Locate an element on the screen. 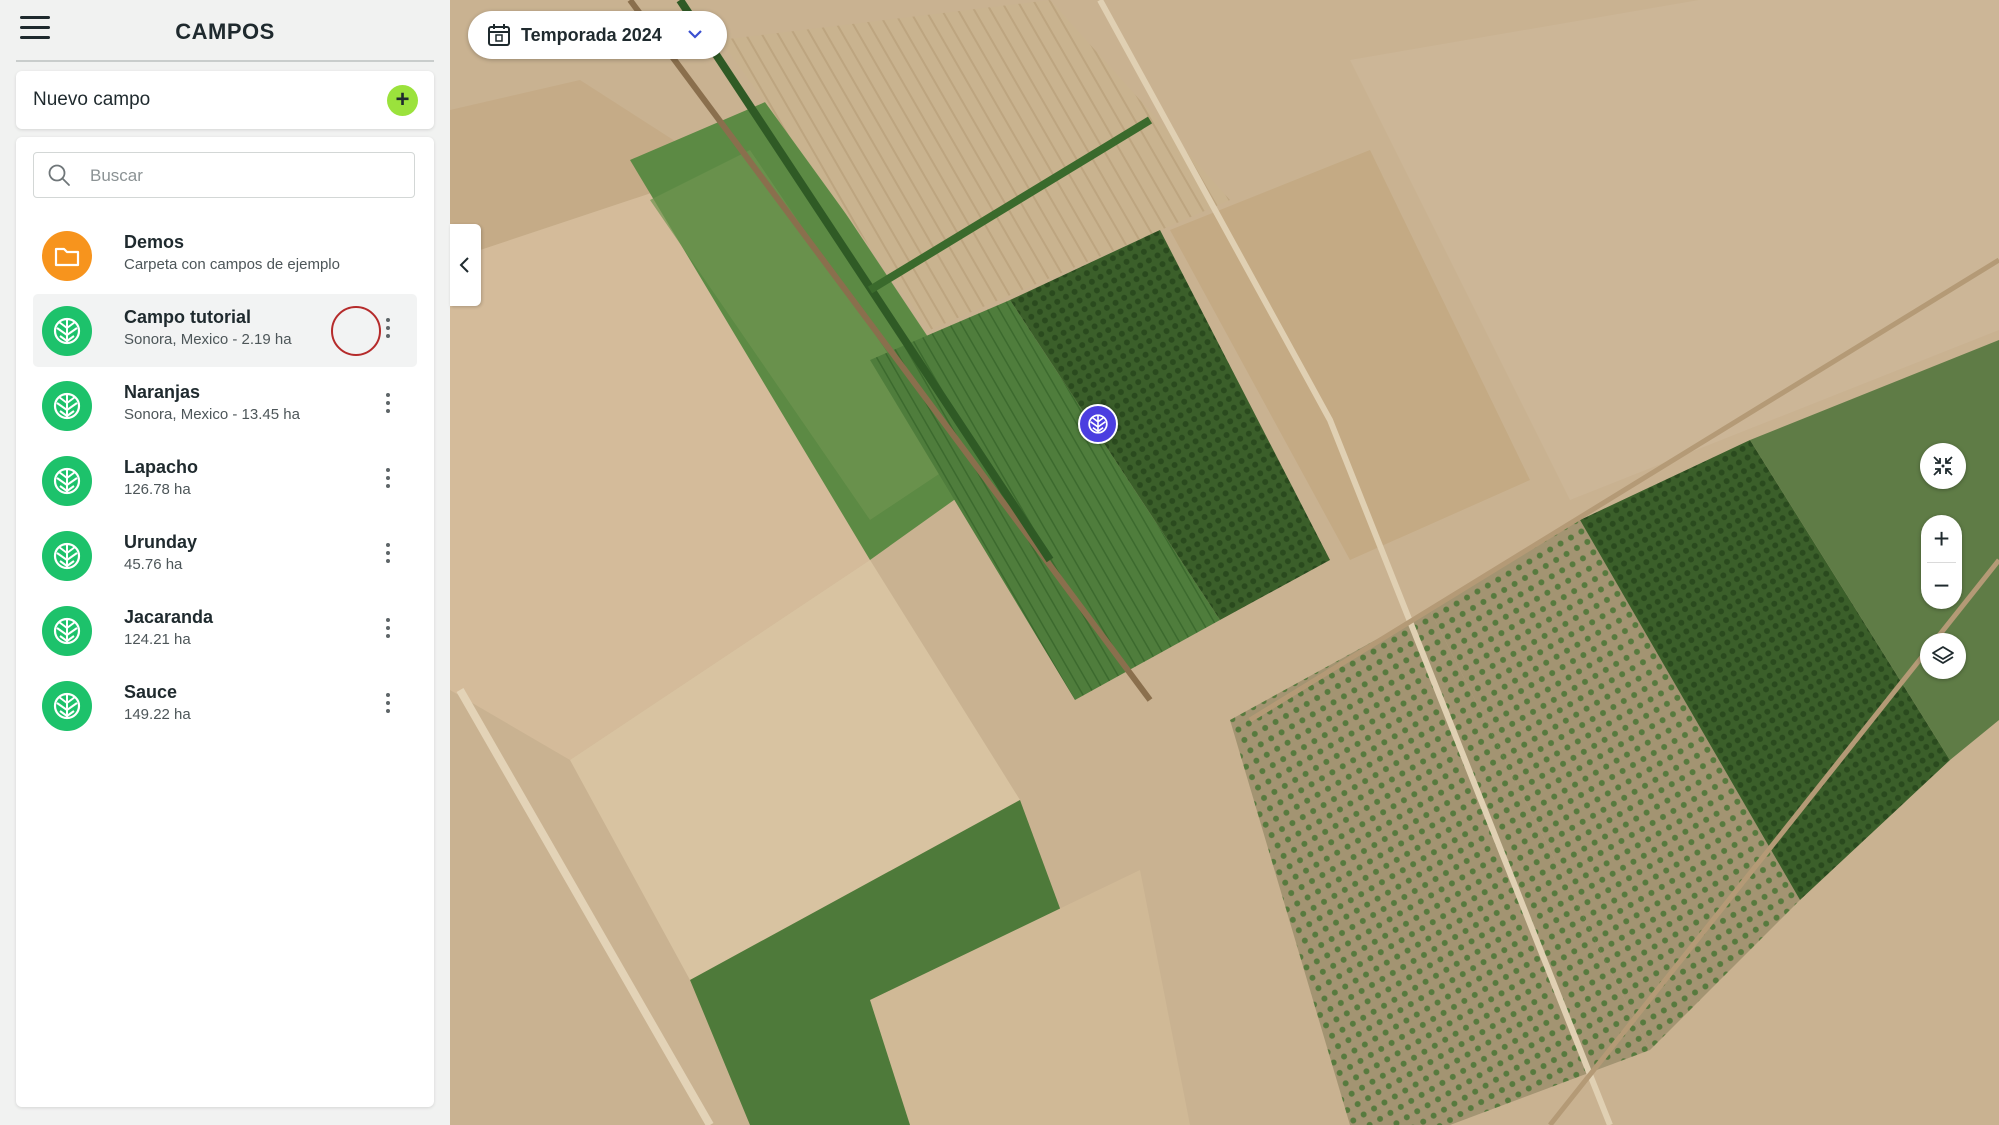  fit-bounds-button is located at coordinates (1943, 466).